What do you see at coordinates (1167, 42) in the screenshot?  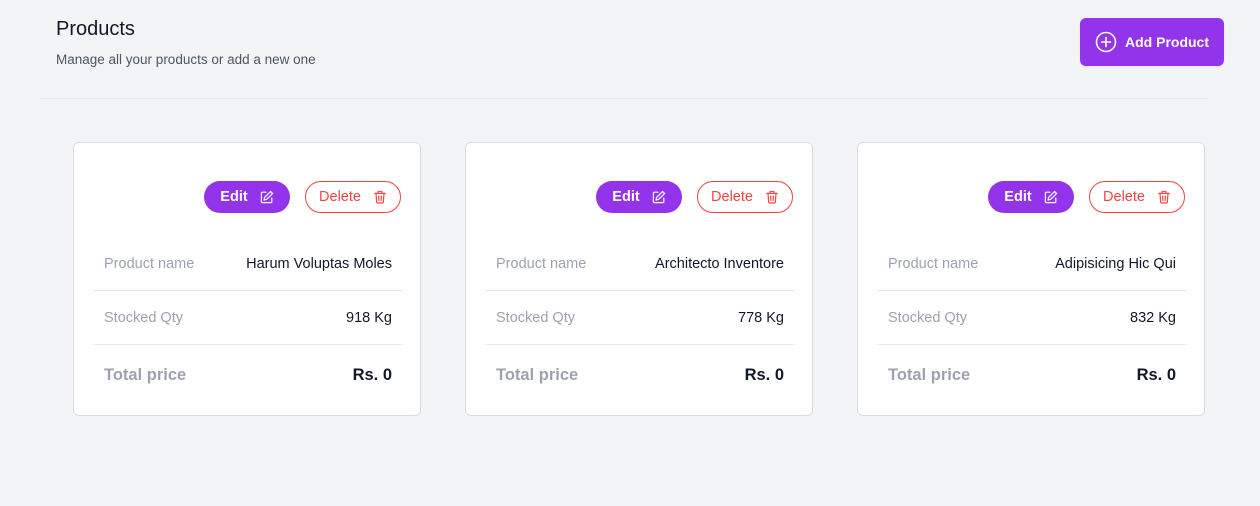 I see `add-product-label: Add Product` at bounding box center [1167, 42].